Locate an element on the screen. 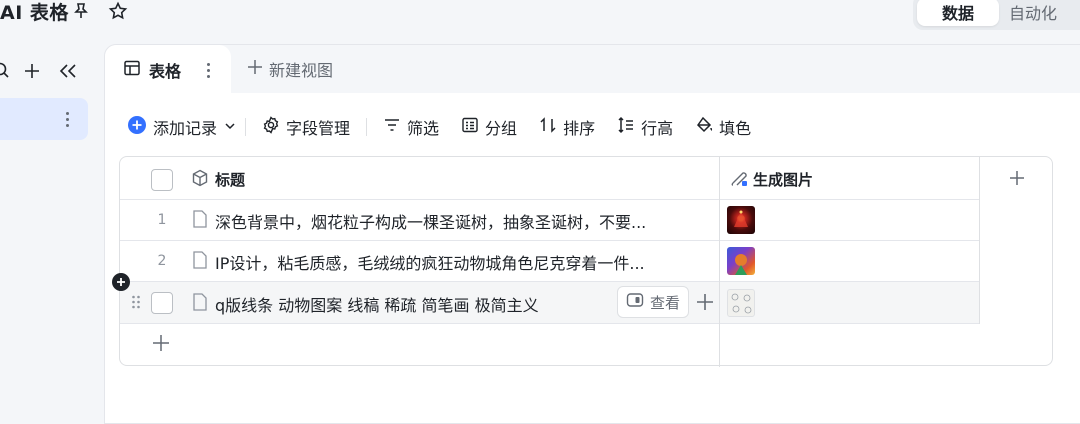  plus-icon is located at coordinates (255, 69).